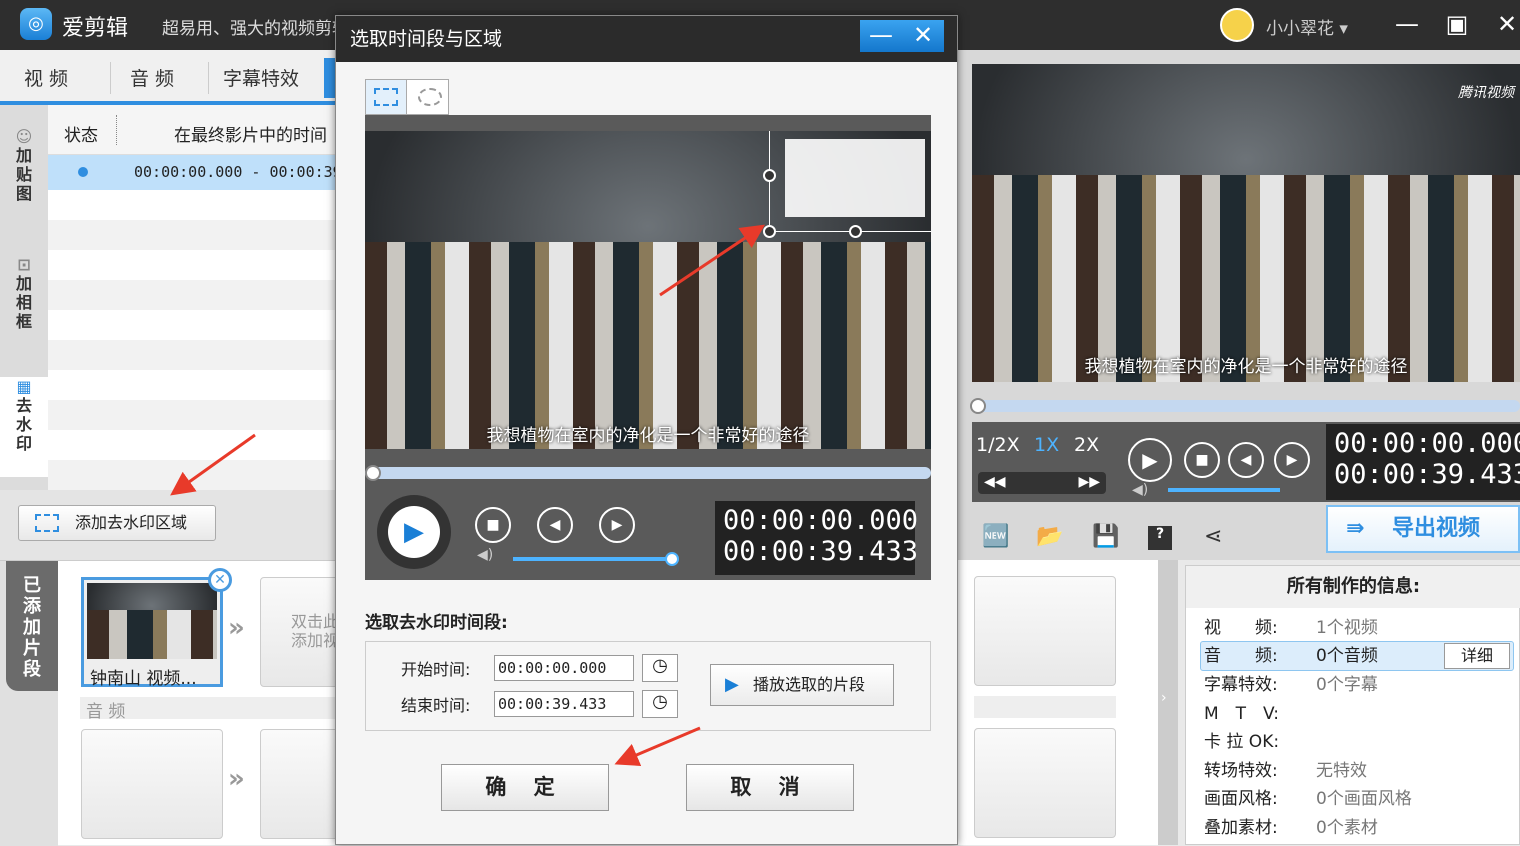  Describe the element at coordinates (1505, 24) in the screenshot. I see `close-icon: ✕` at that location.